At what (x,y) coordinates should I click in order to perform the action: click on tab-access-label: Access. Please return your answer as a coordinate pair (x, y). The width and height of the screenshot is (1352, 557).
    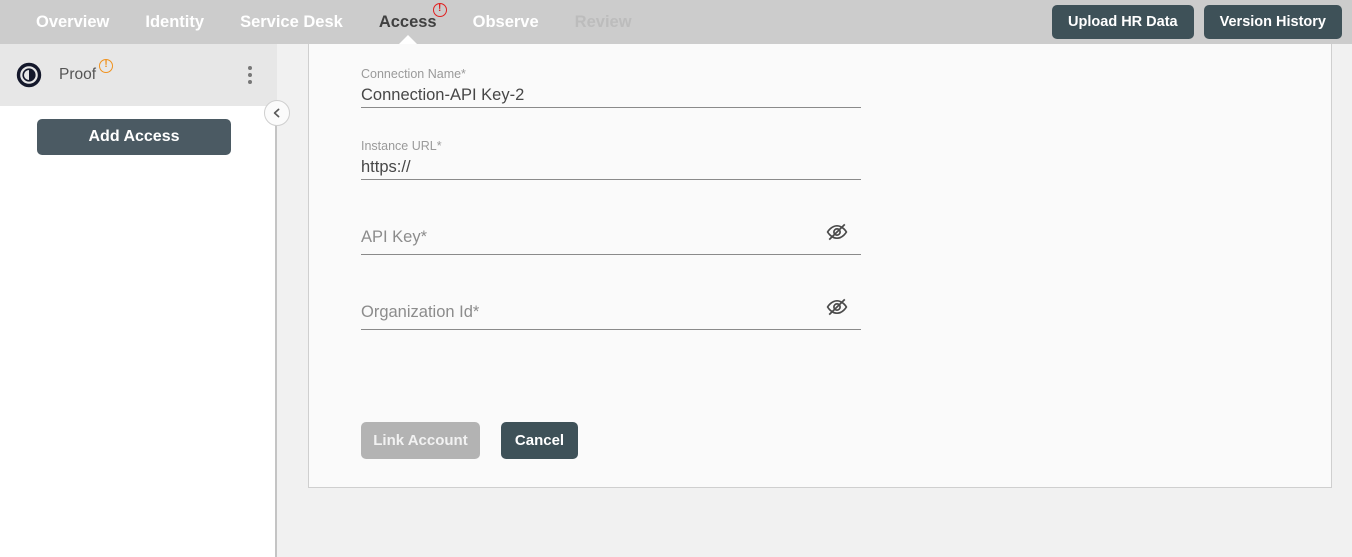
    Looking at the image, I should click on (407, 22).